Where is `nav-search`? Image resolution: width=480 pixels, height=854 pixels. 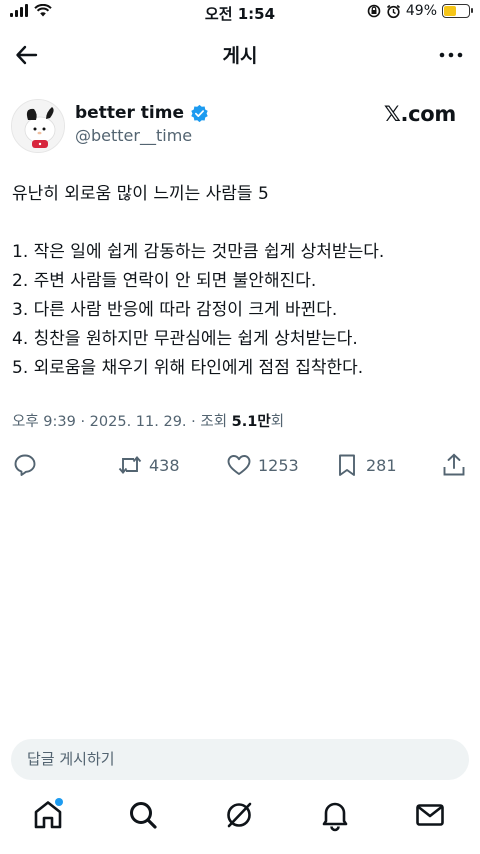
nav-search is located at coordinates (143, 815).